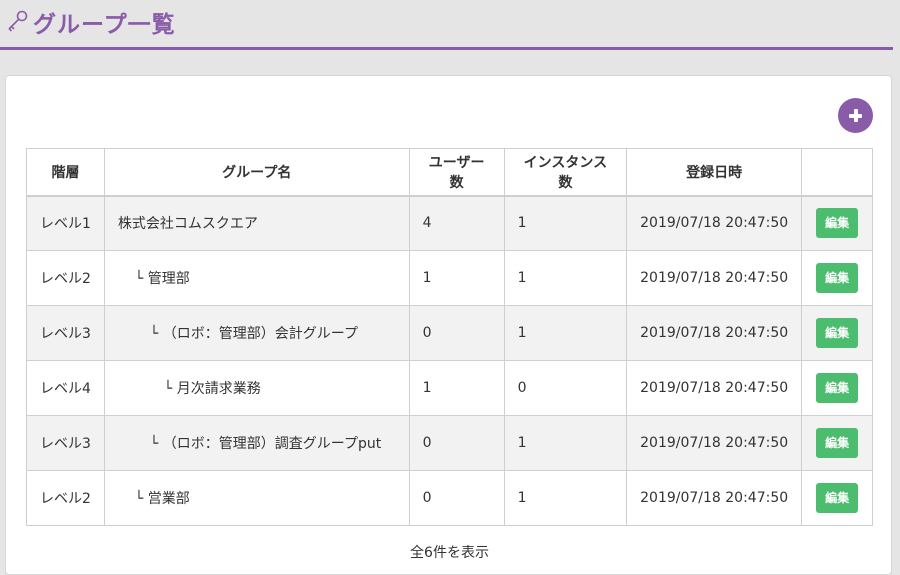 This screenshot has width=900, height=575. I want to click on column-header-instances: インスタンス数, so click(565, 172).